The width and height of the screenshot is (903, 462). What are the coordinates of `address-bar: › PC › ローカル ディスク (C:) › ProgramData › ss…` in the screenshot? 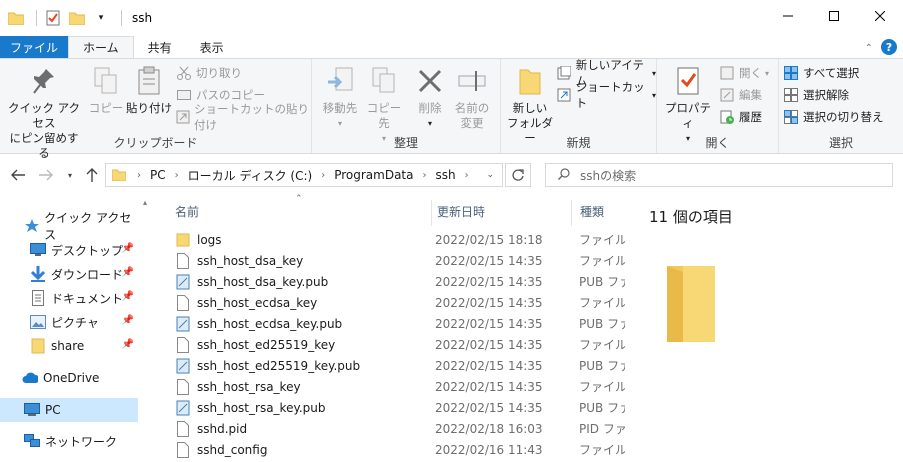 It's located at (304, 175).